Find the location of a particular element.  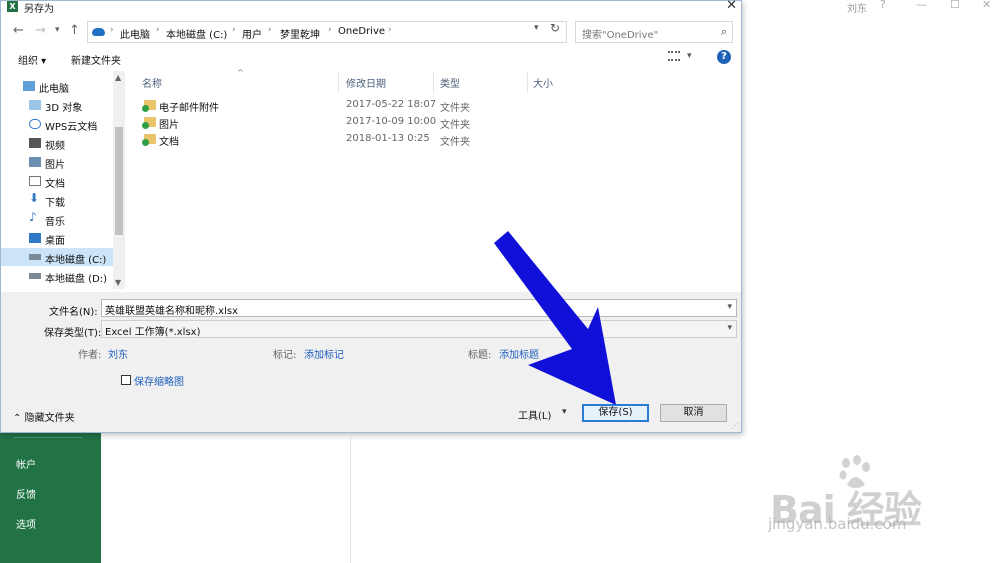

nav-item-3d-objects: 3D 对象 is located at coordinates (57, 105).